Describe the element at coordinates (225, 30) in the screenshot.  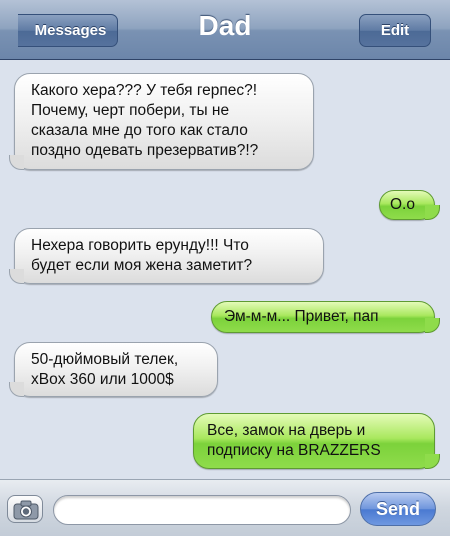
I see `navigation-bar: Messages Dad Edit` at that location.